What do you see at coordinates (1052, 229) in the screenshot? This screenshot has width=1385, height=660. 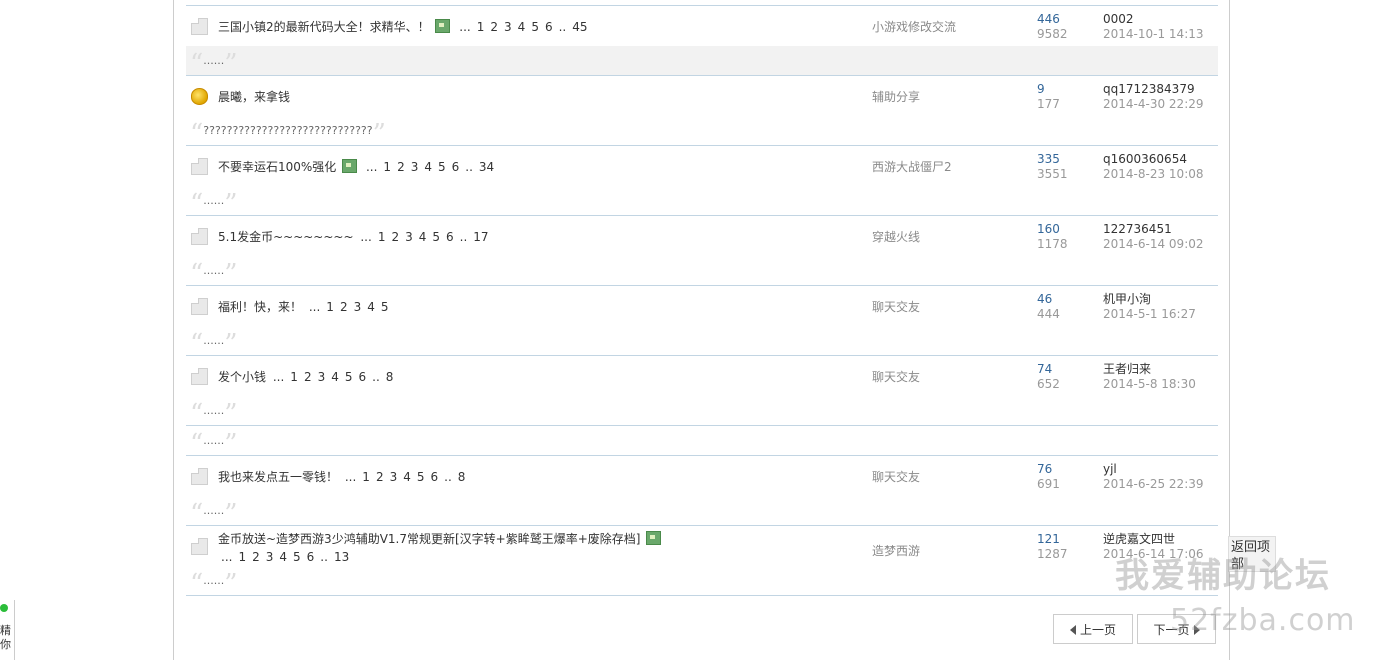 I see `reply-count: 160` at bounding box center [1052, 229].